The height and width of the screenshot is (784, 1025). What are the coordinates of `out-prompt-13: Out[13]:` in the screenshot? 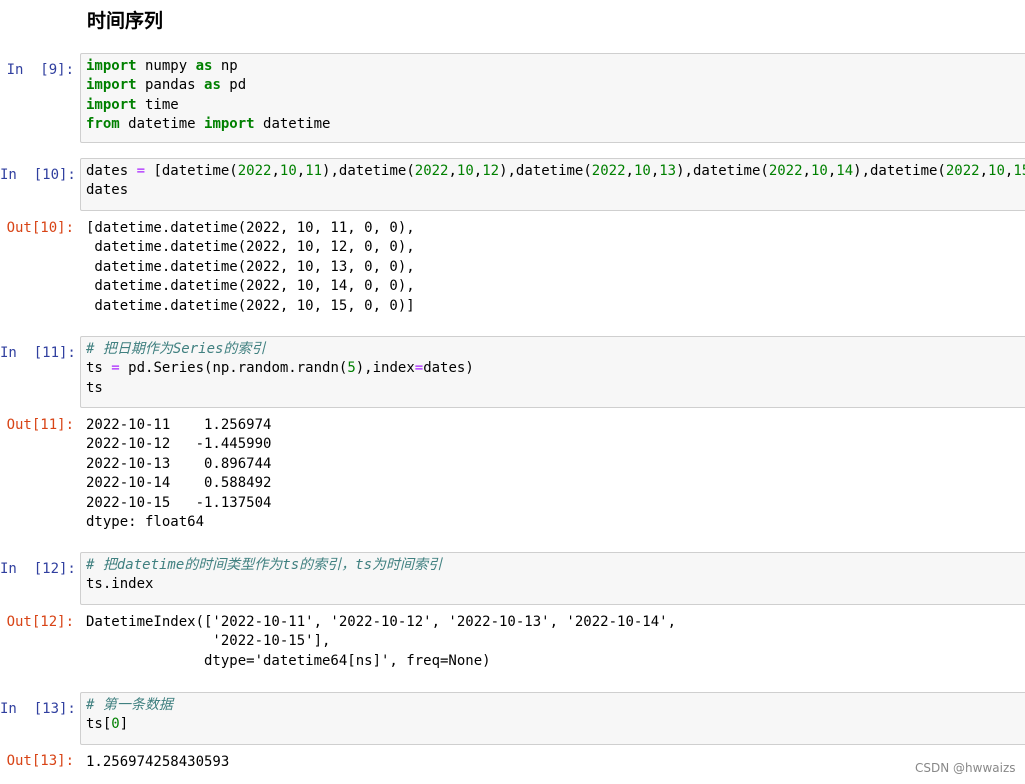 It's located at (40, 761).